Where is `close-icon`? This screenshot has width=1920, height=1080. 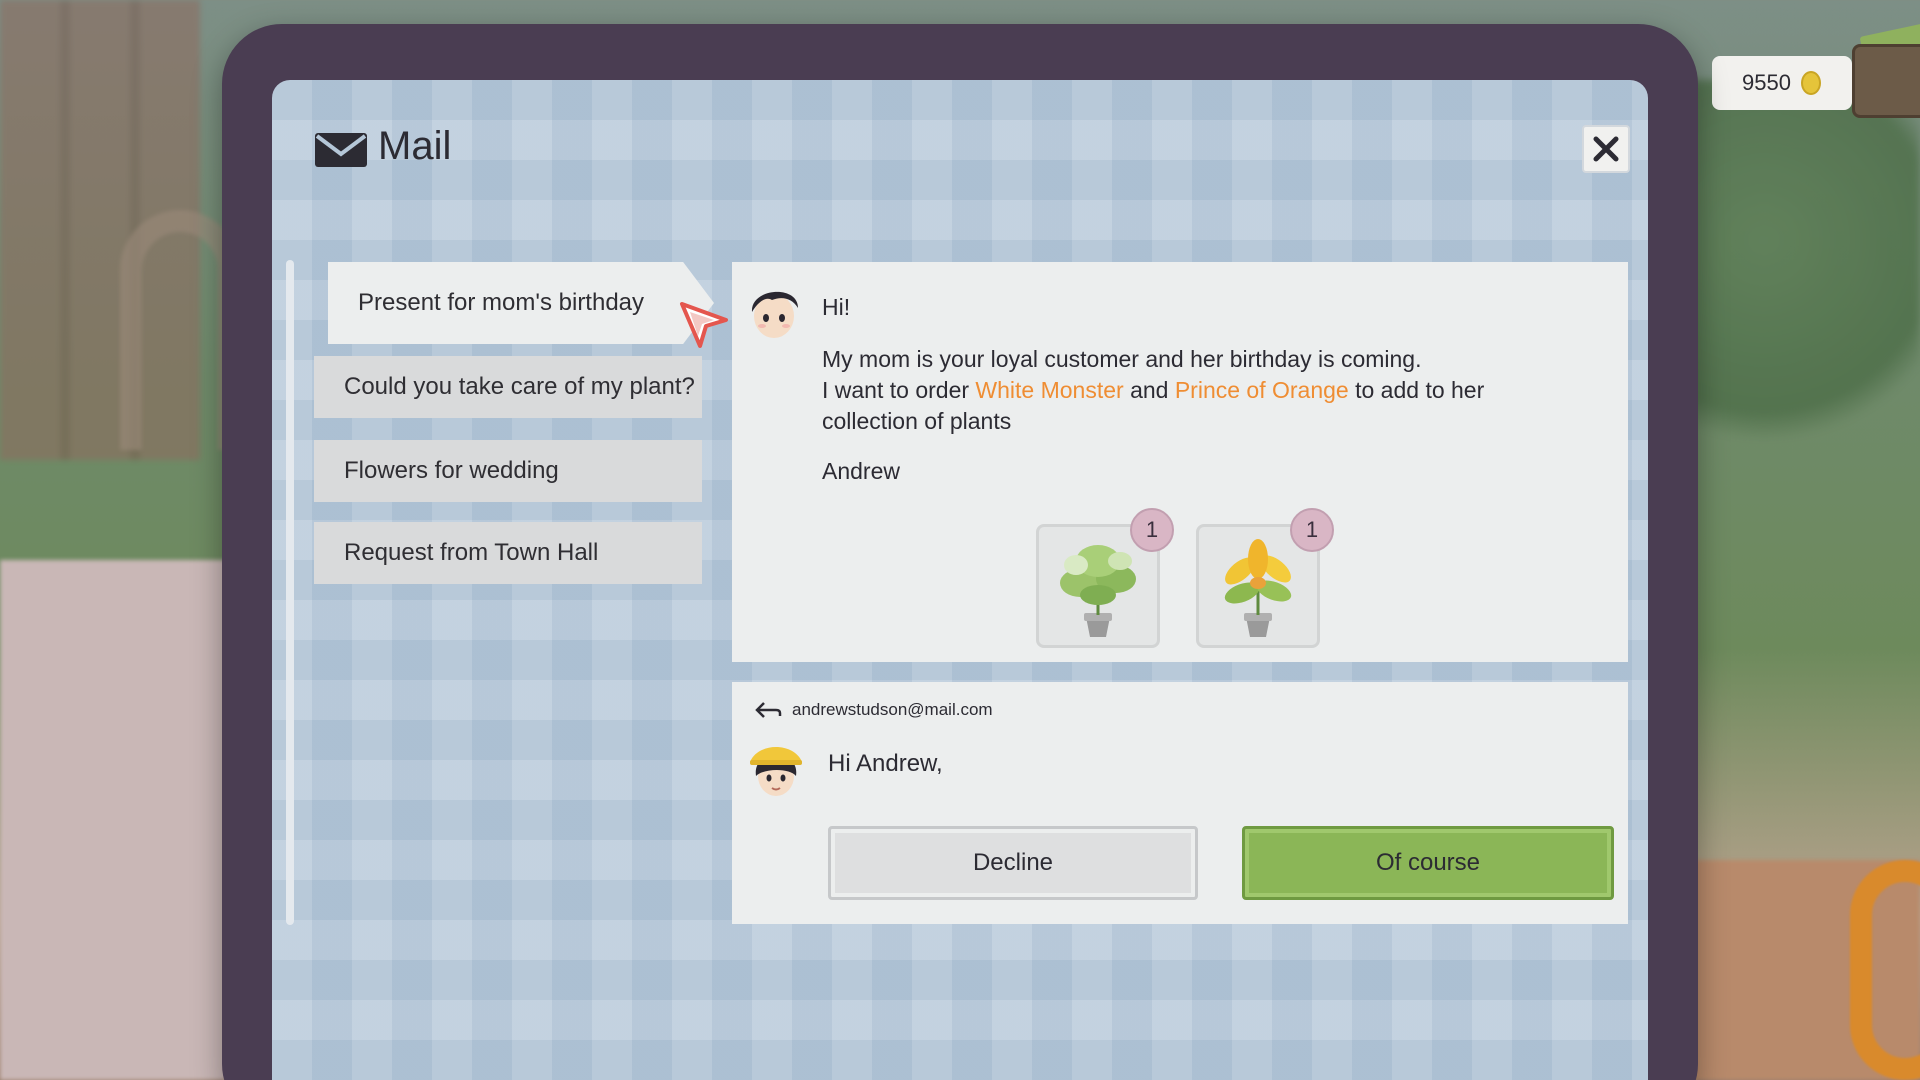
close-icon is located at coordinates (1606, 149).